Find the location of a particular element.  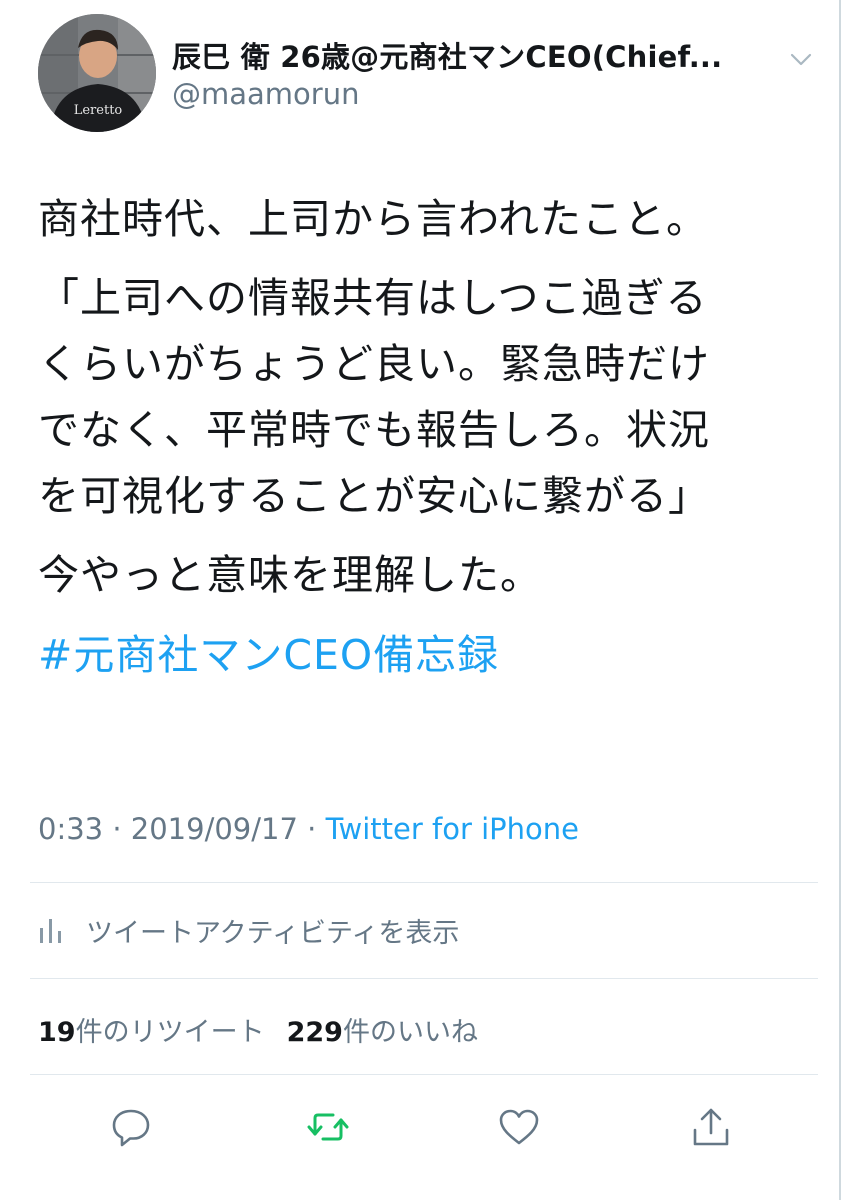

share-button is located at coordinates (711, 1127).